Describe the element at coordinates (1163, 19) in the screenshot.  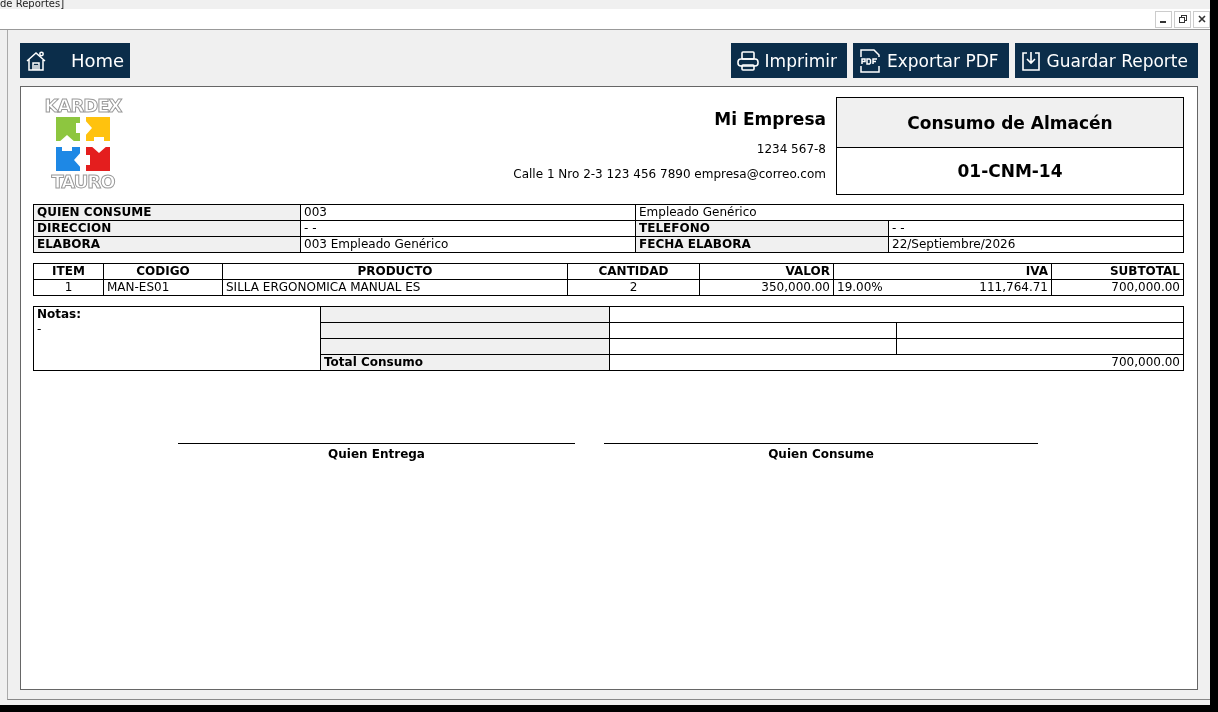
I see `minimize-button` at that location.